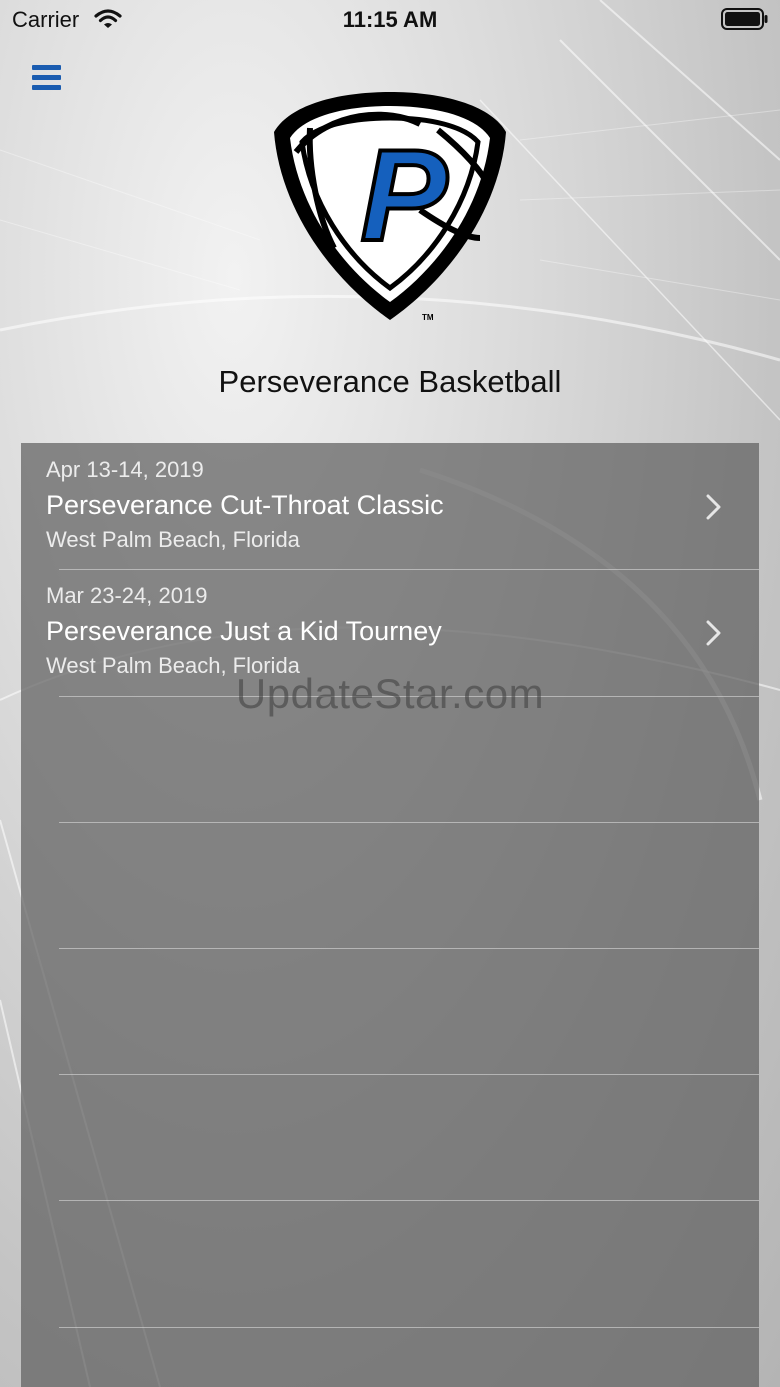  What do you see at coordinates (390, 381) in the screenshot?
I see `app-title: Perseverance Basketball` at bounding box center [390, 381].